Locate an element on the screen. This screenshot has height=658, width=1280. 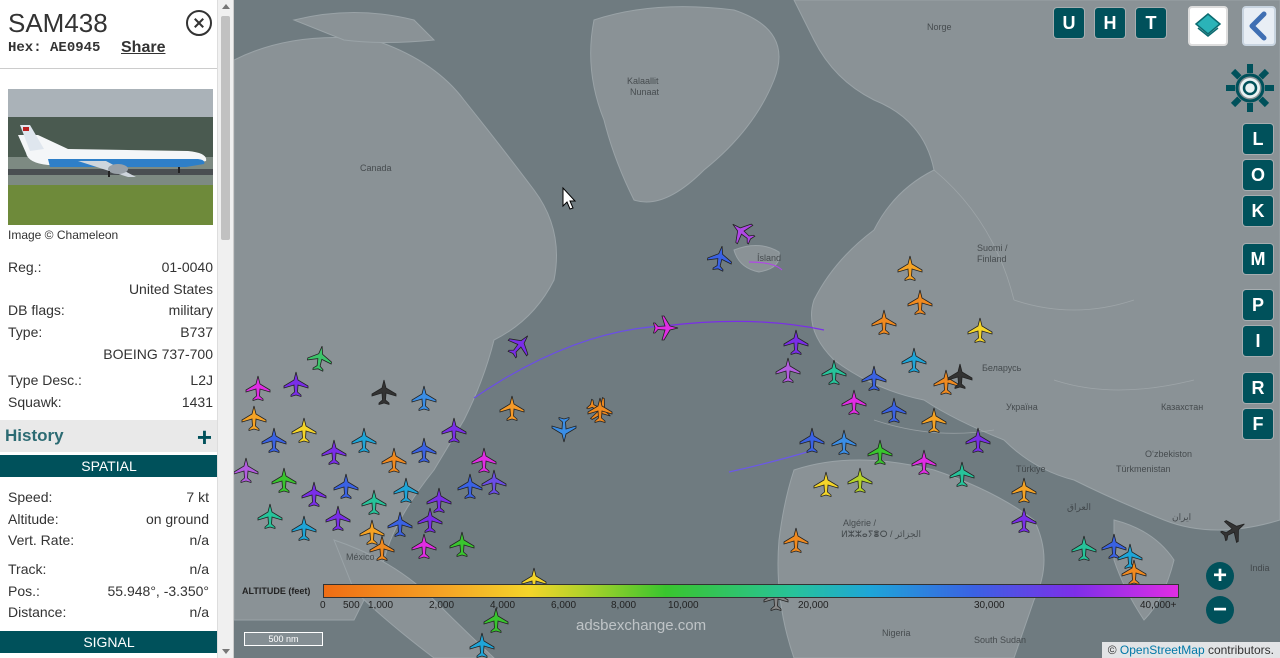
site-watermark: adsbexchange.com is located at coordinates (641, 625).